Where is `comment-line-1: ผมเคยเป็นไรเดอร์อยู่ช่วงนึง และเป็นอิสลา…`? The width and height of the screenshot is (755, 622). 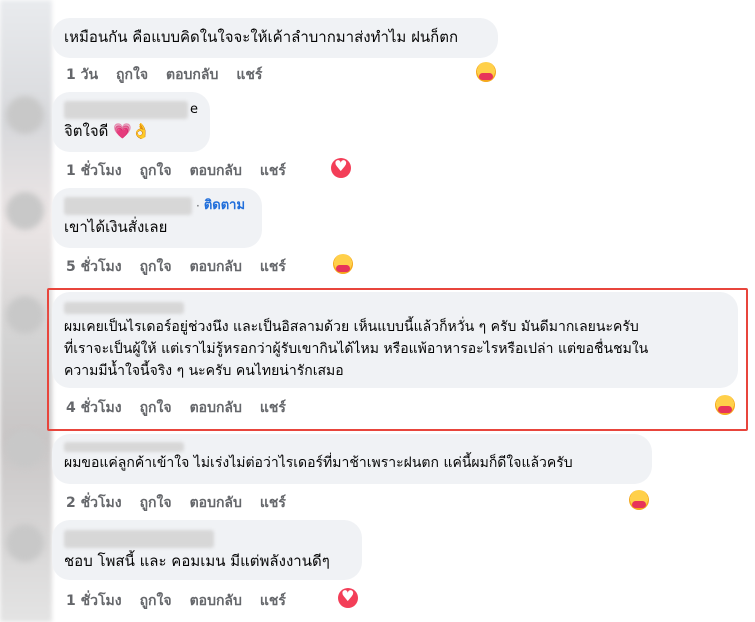
comment-line-1: ผมเคยเป็นไรเดอร์อยู่ช่วงนึง และเป็นอิสลา… is located at coordinates (351, 327).